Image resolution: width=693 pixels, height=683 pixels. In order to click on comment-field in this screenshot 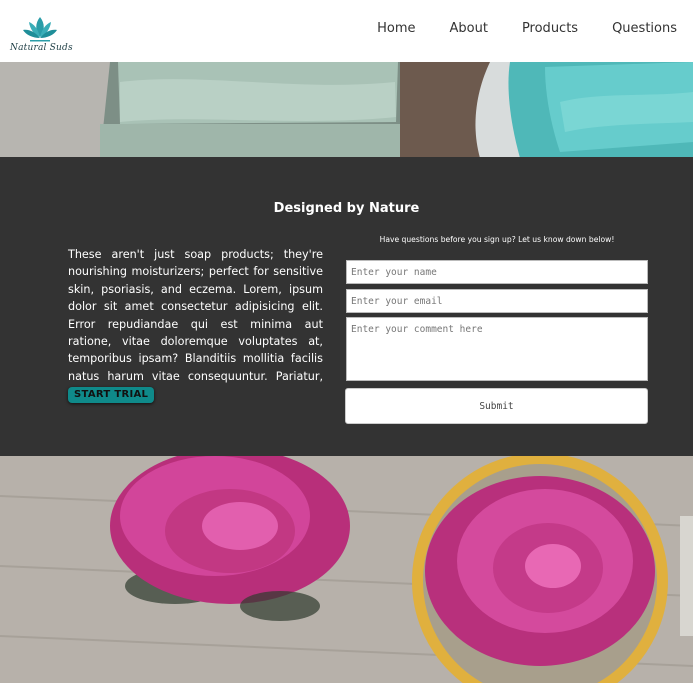, I will do `click(497, 349)`.